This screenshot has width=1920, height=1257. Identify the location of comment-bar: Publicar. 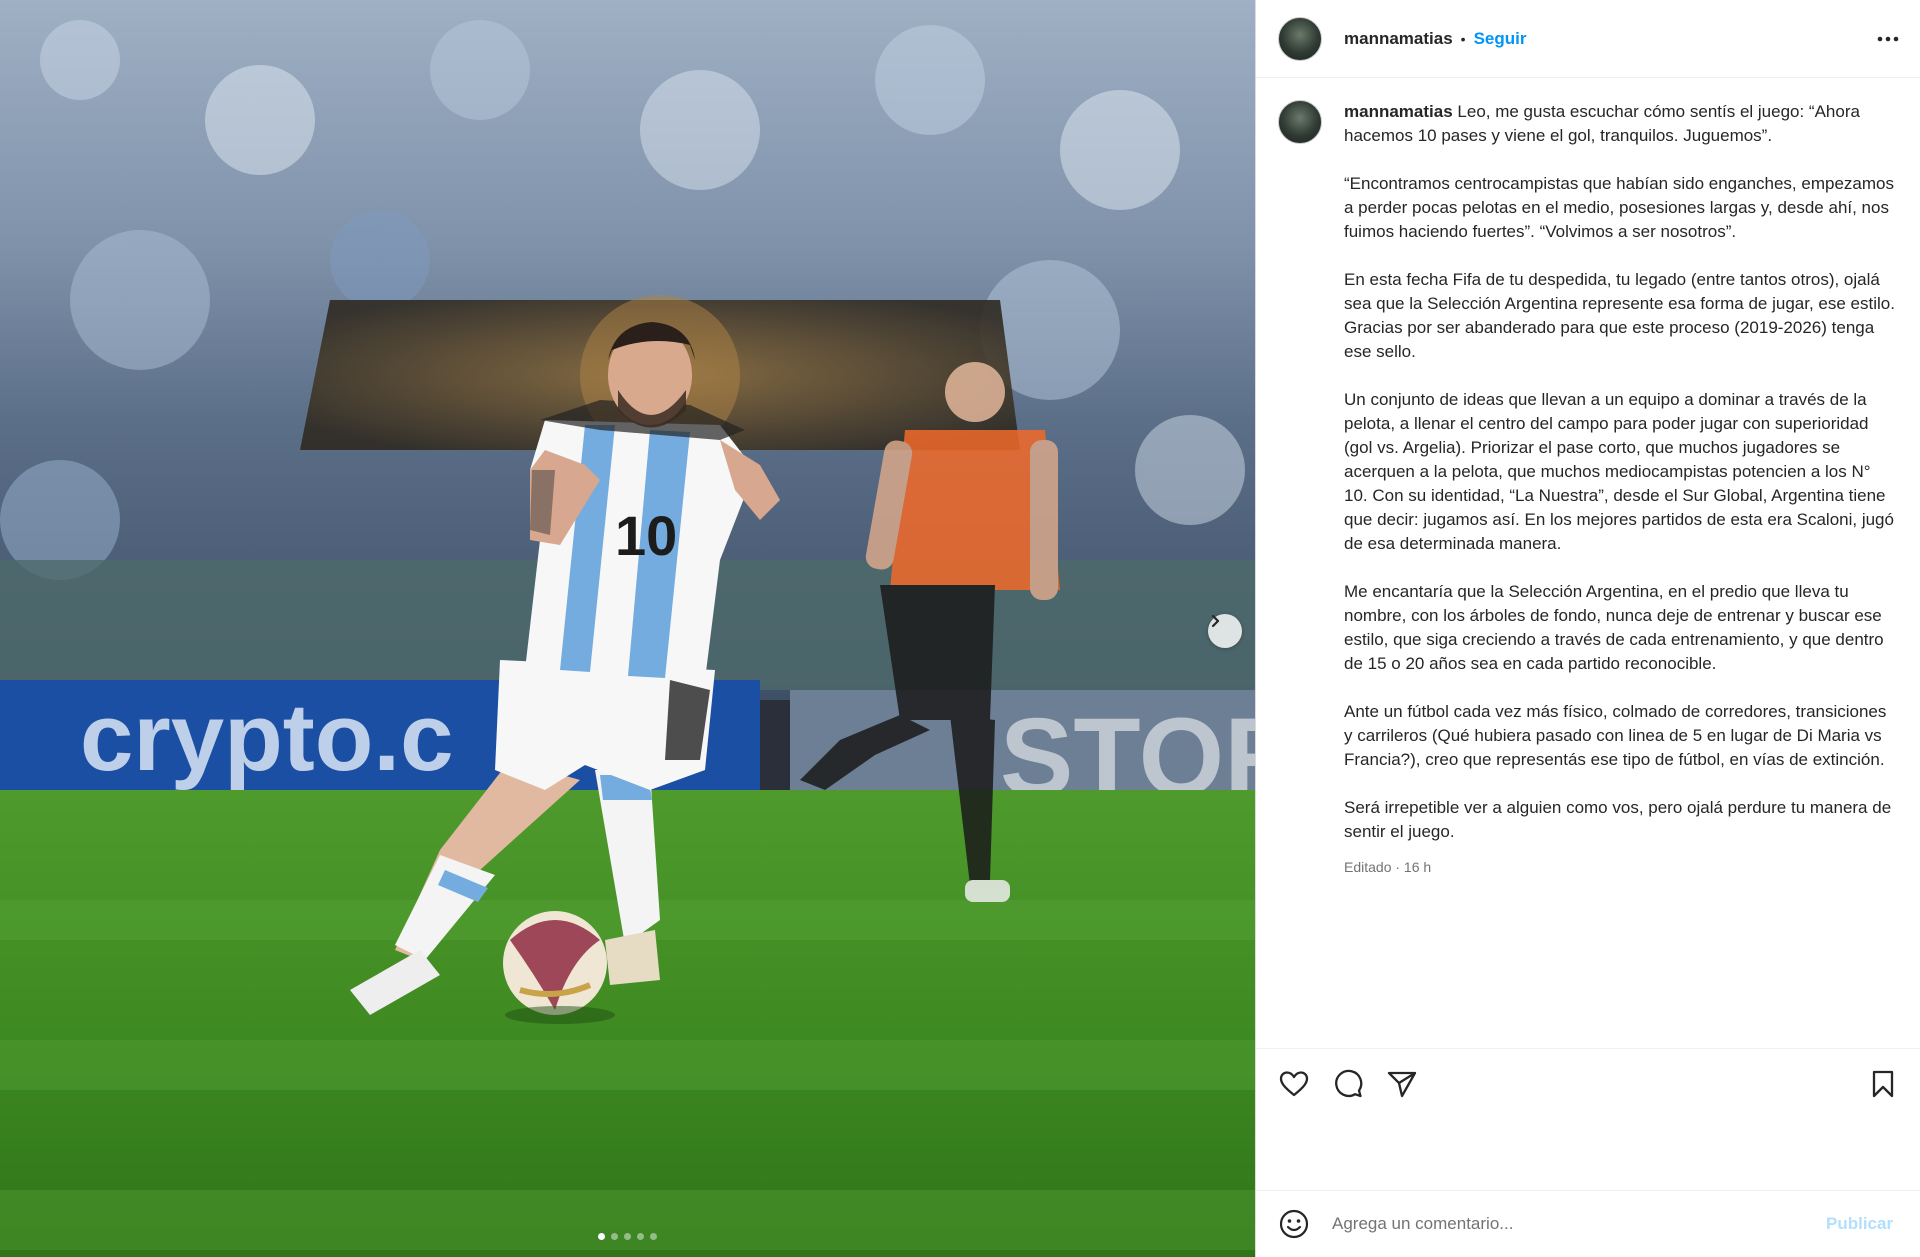
(1588, 1223).